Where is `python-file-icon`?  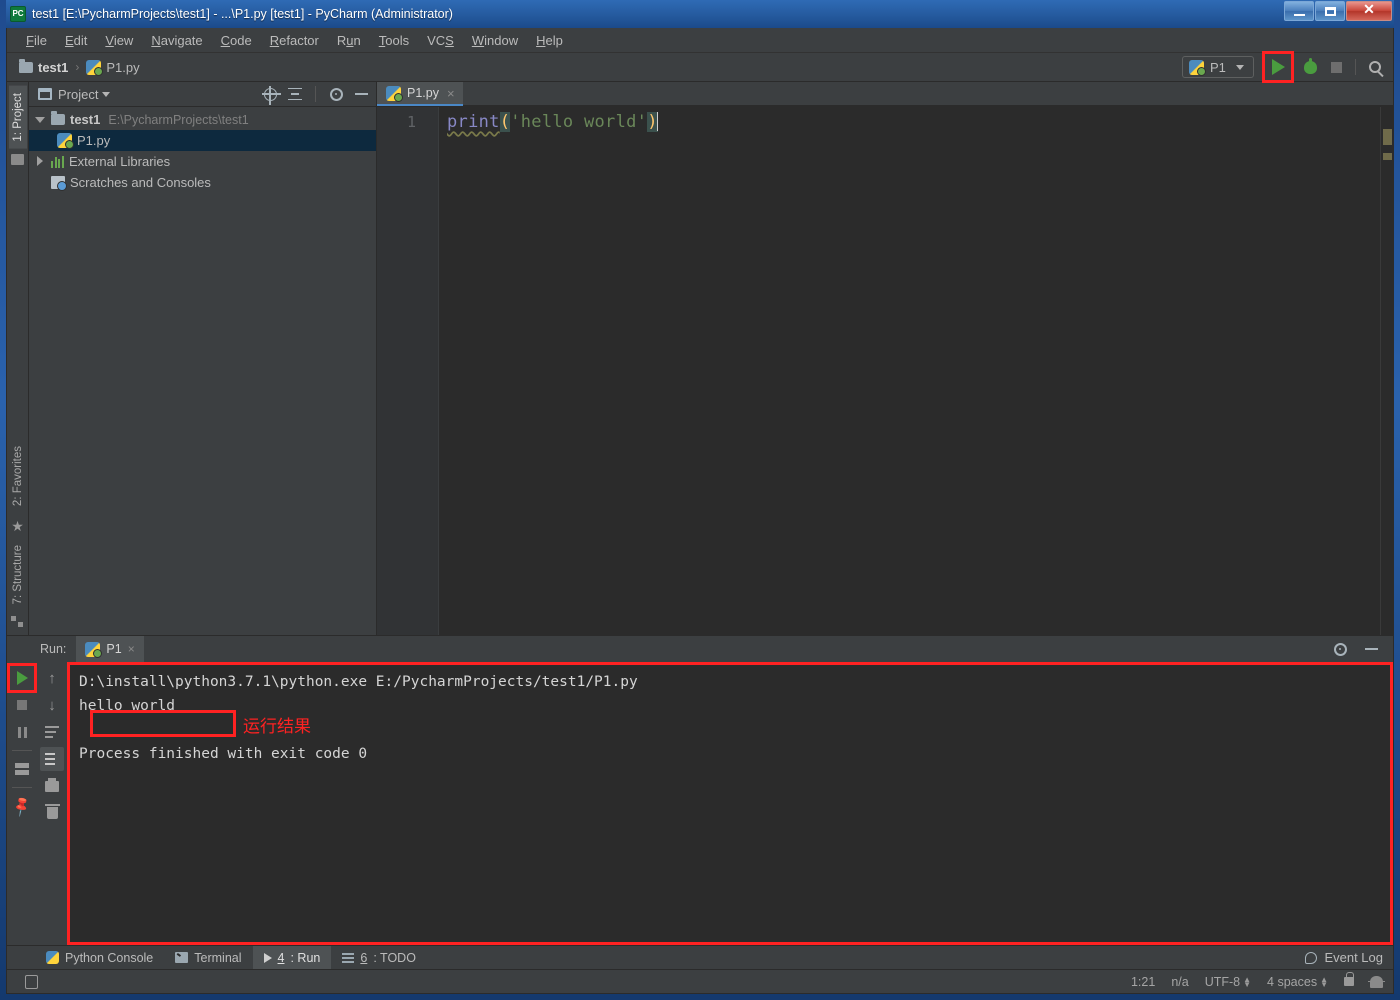
python-file-icon is located at coordinates (95, 67).